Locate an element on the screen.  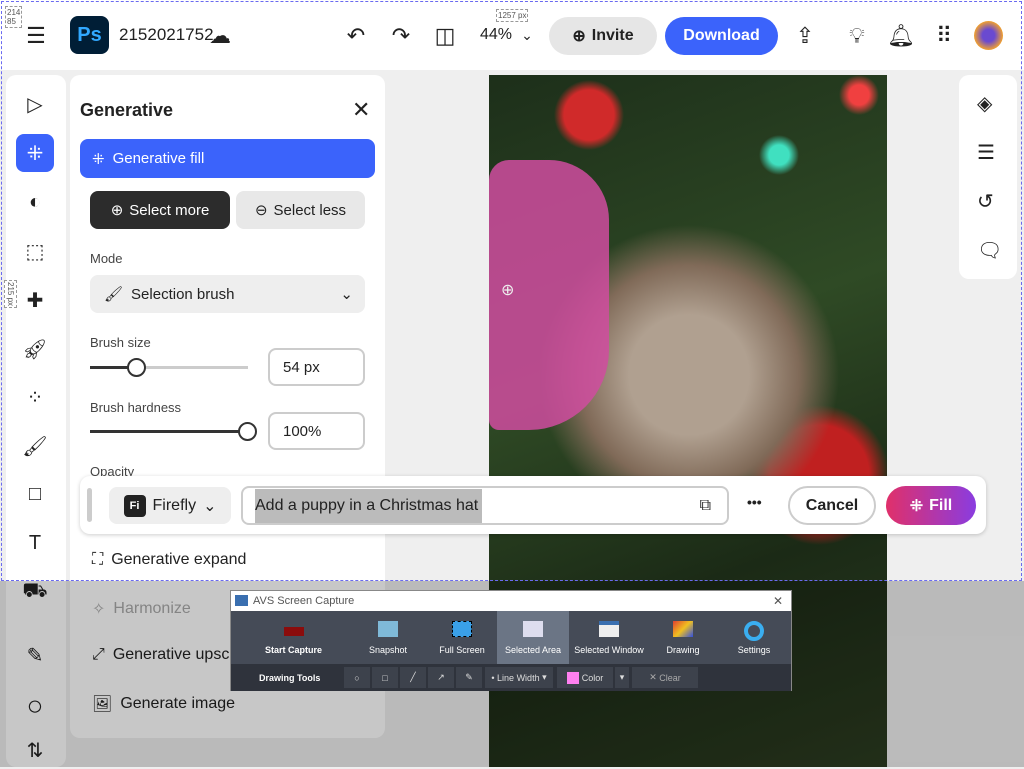
gear-icon is located at coordinates (754, 631).